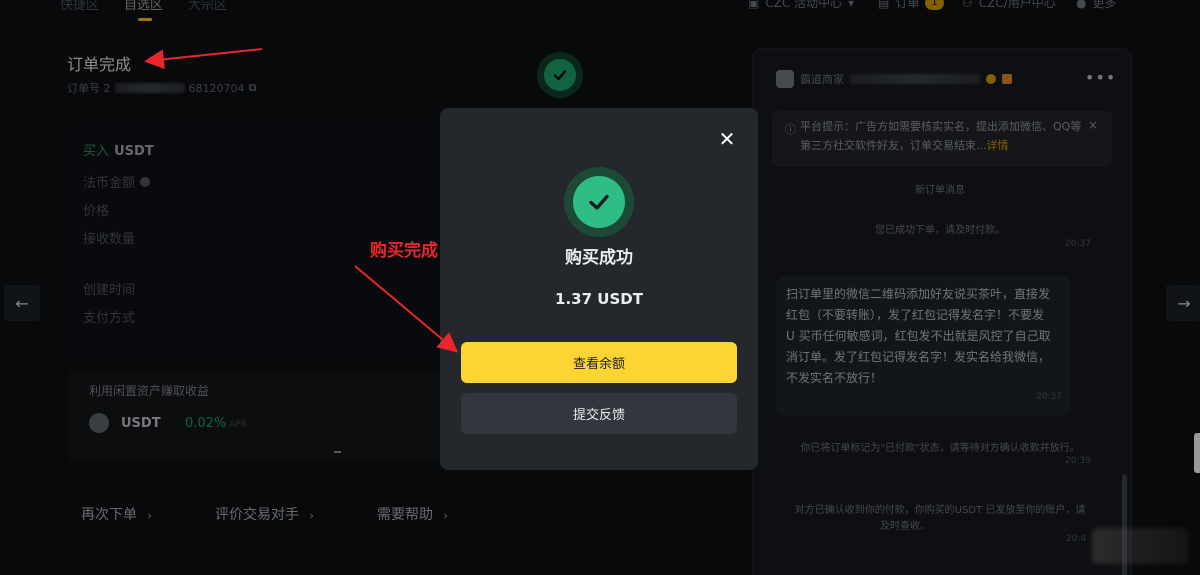 Image resolution: width=1200 pixels, height=575 pixels. What do you see at coordinates (404, 251) in the screenshot?
I see `annotation-purchase-done: 购买完成` at bounding box center [404, 251].